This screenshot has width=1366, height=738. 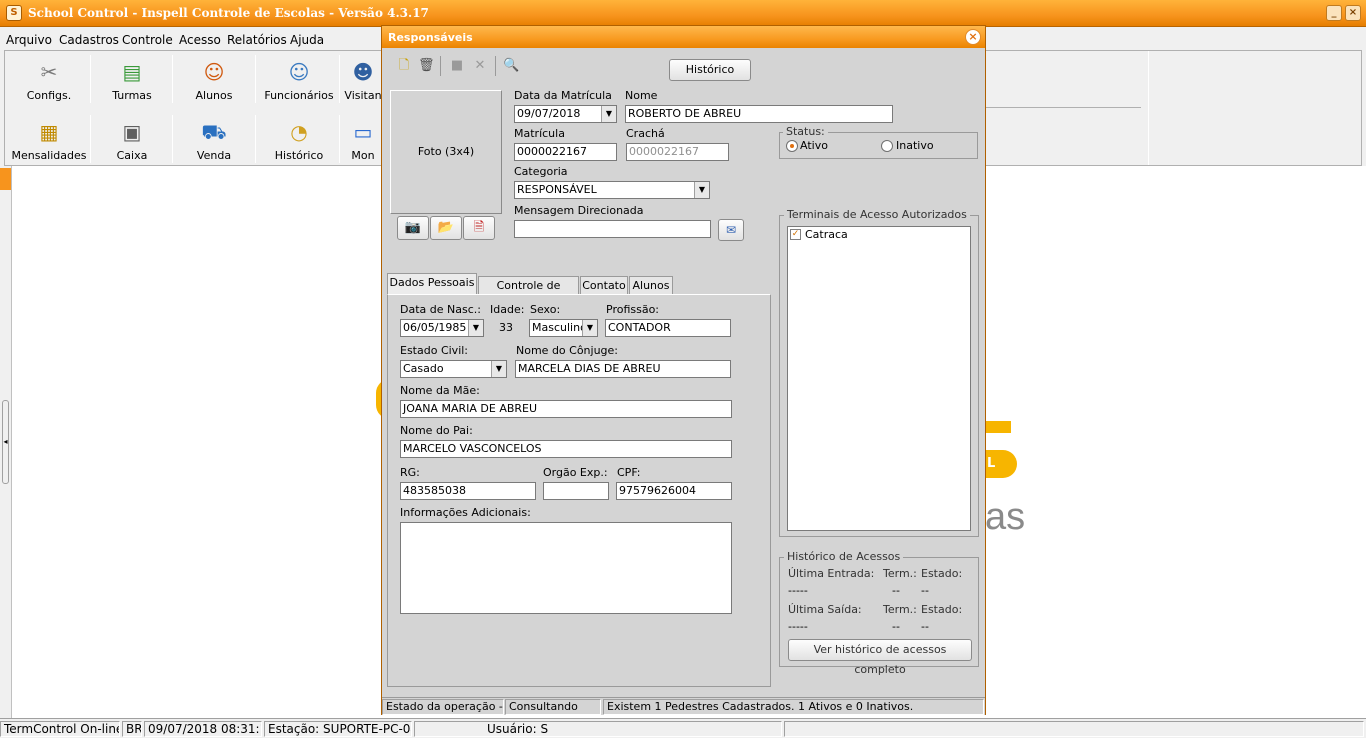 What do you see at coordinates (877, 214) in the screenshot?
I see `terminais-legend: Terminais de Acesso Autorizados` at bounding box center [877, 214].